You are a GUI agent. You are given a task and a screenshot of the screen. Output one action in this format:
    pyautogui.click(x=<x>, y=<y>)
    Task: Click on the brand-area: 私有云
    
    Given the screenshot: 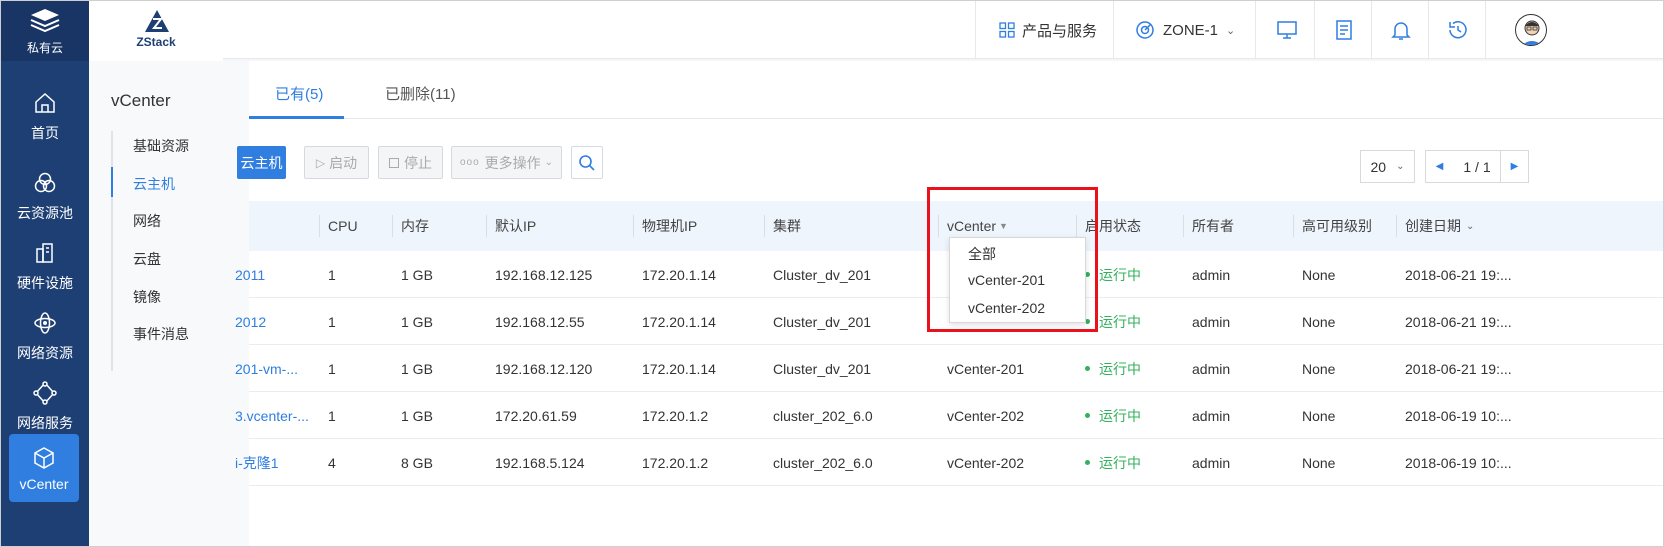 What is the action you would take?
    pyautogui.click(x=45, y=31)
    